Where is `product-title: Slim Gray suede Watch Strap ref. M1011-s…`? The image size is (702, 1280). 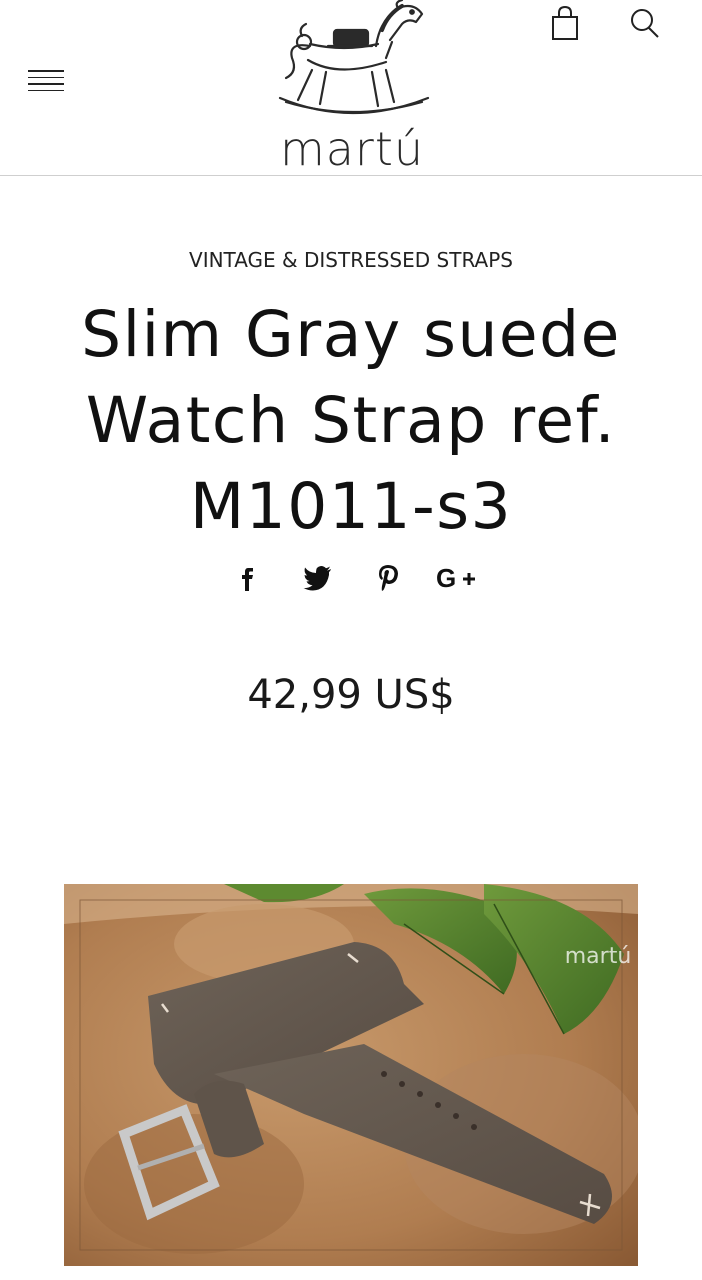 product-title: Slim Gray suede Watch Strap ref. M1011-s… is located at coordinates (351, 420).